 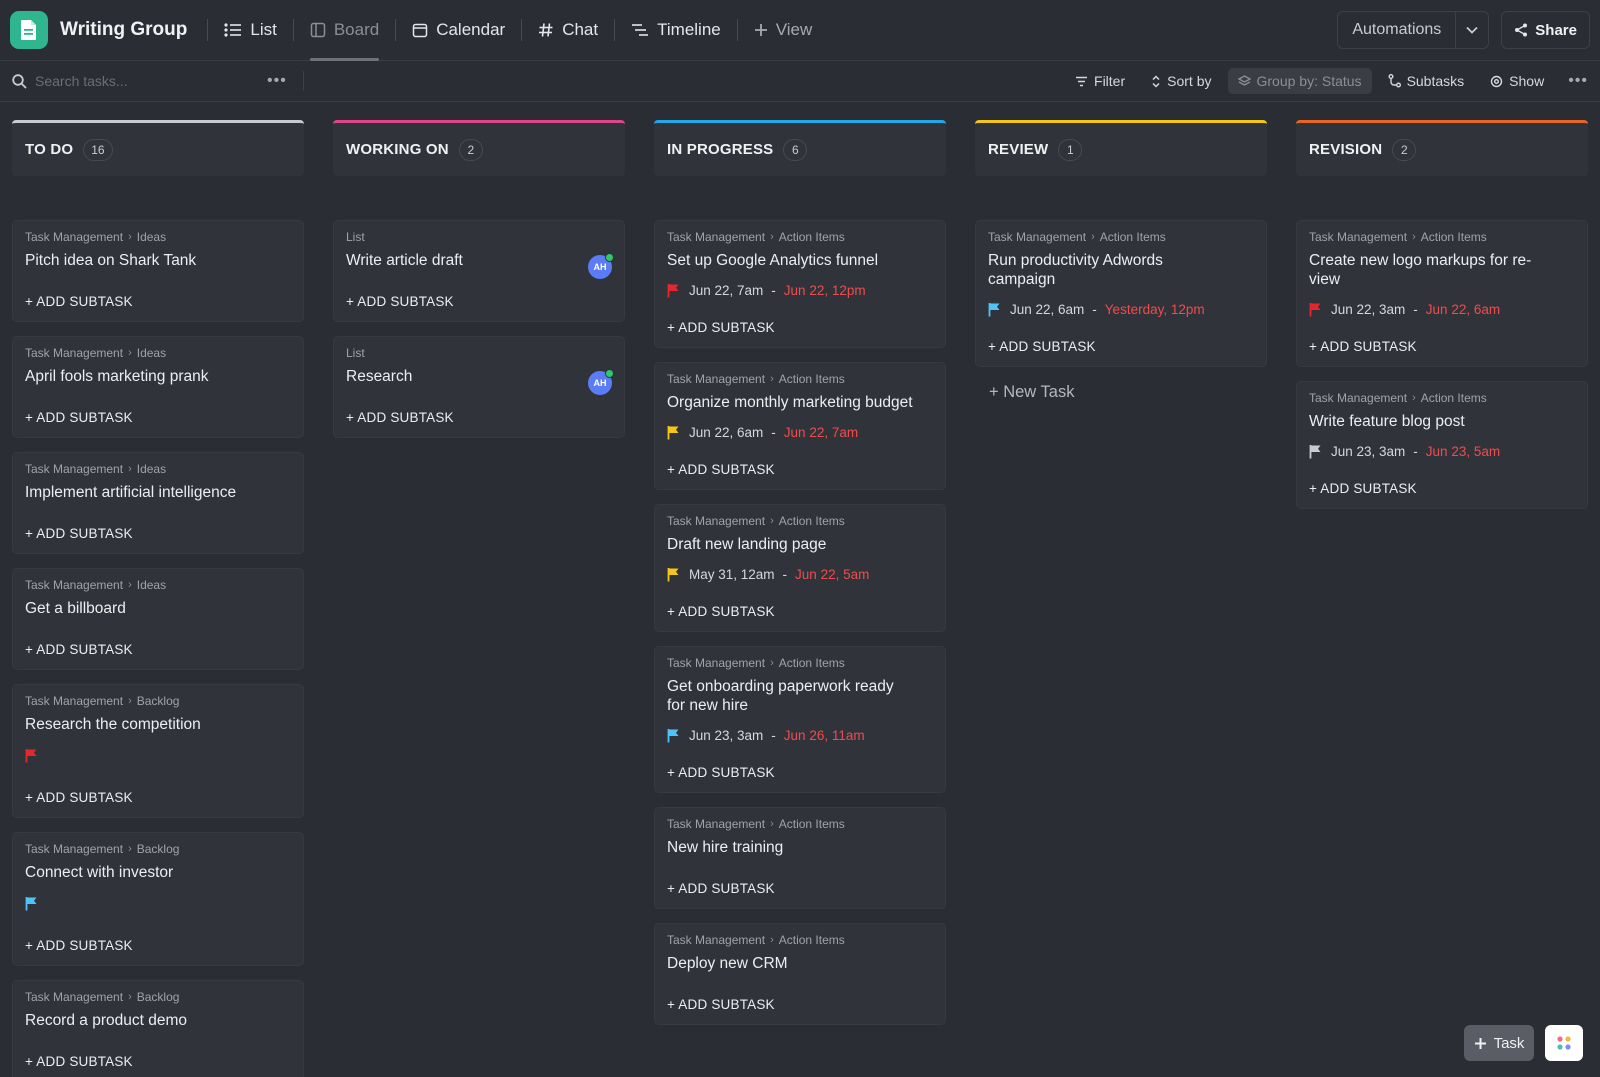 I want to click on column-header: WORKING ON 2, so click(x=479, y=148).